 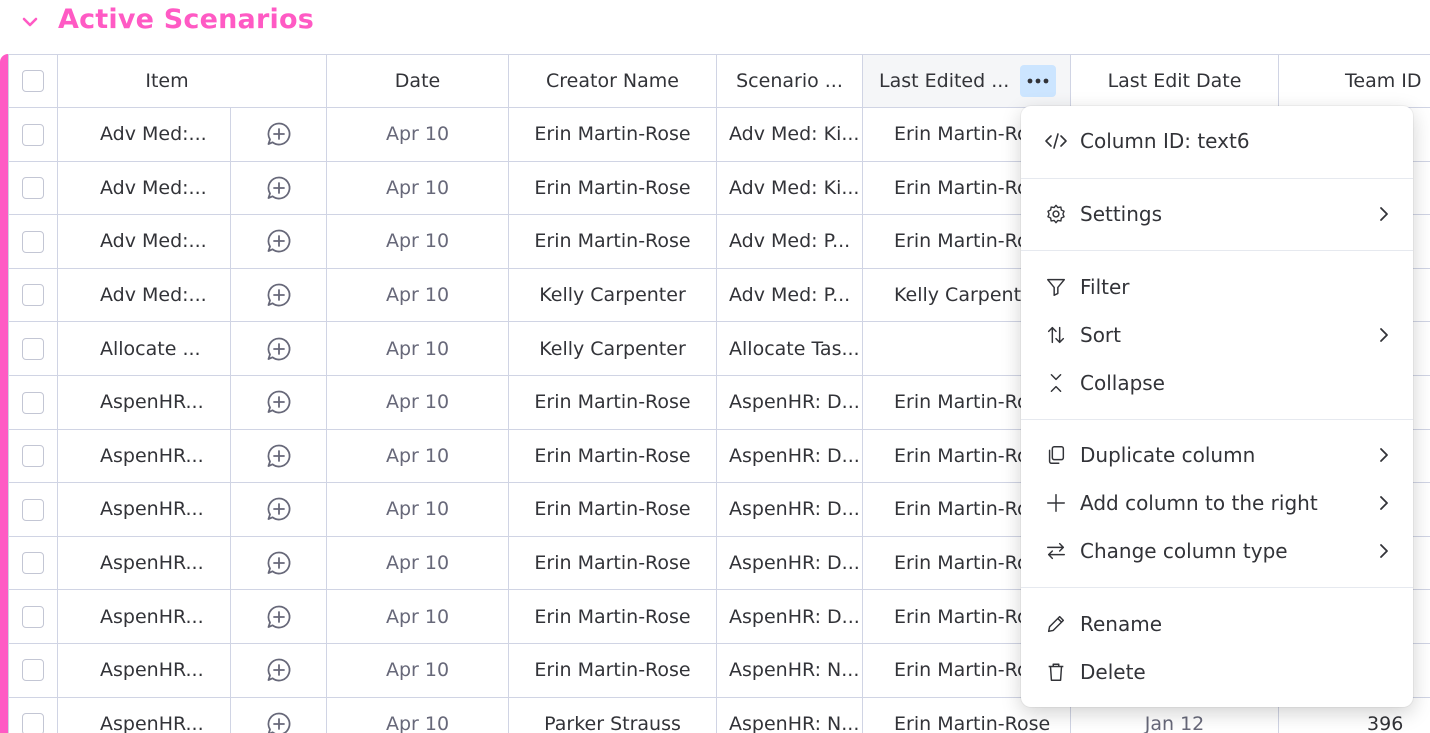 What do you see at coordinates (1217, 383) in the screenshot?
I see `menu-item-collapse: Collapse` at bounding box center [1217, 383].